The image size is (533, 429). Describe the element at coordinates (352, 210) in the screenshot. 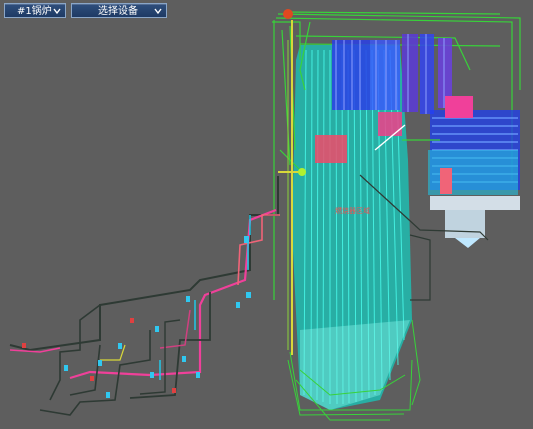

I see `furnace-zone-label: 燃烧器区域` at that location.